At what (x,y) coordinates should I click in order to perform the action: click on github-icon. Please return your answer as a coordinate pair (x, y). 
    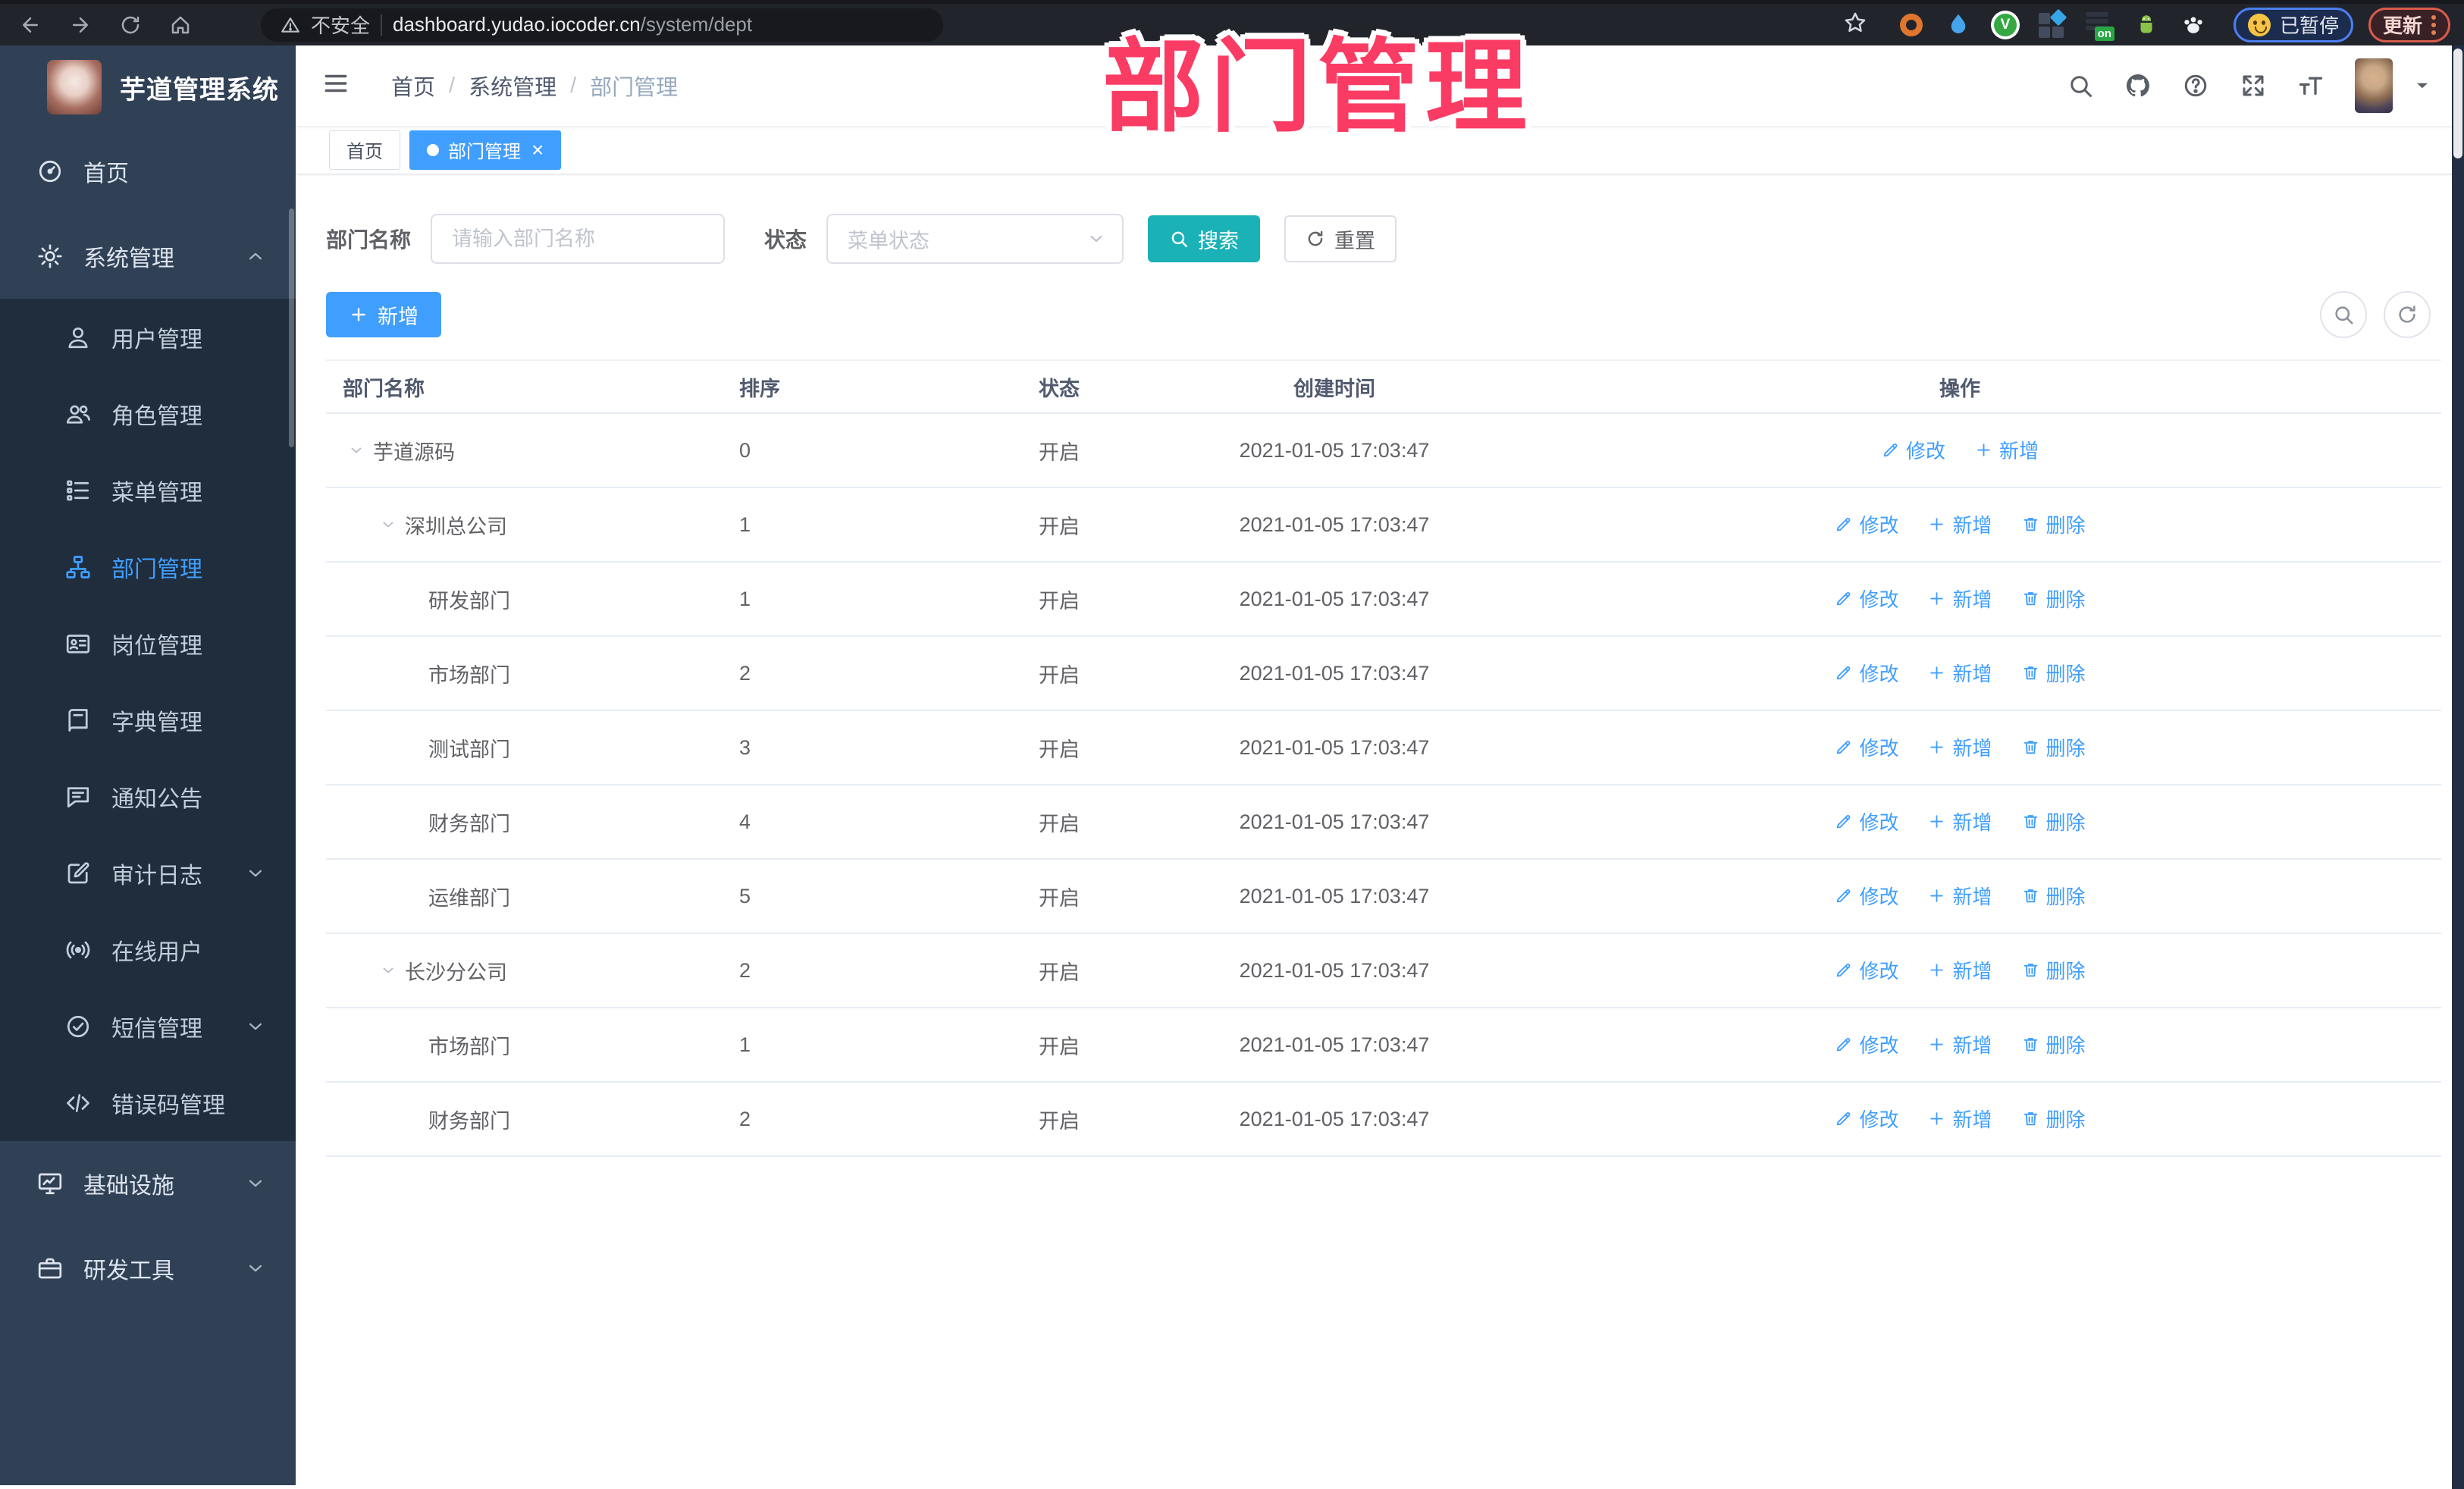
    Looking at the image, I should click on (2138, 85).